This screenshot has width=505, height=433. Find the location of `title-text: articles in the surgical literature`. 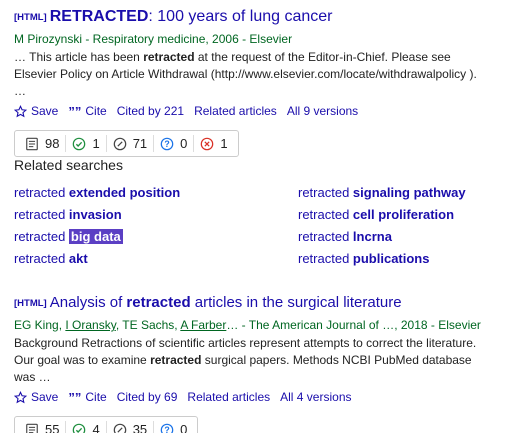

title-text: articles in the surgical literature is located at coordinates (296, 302).